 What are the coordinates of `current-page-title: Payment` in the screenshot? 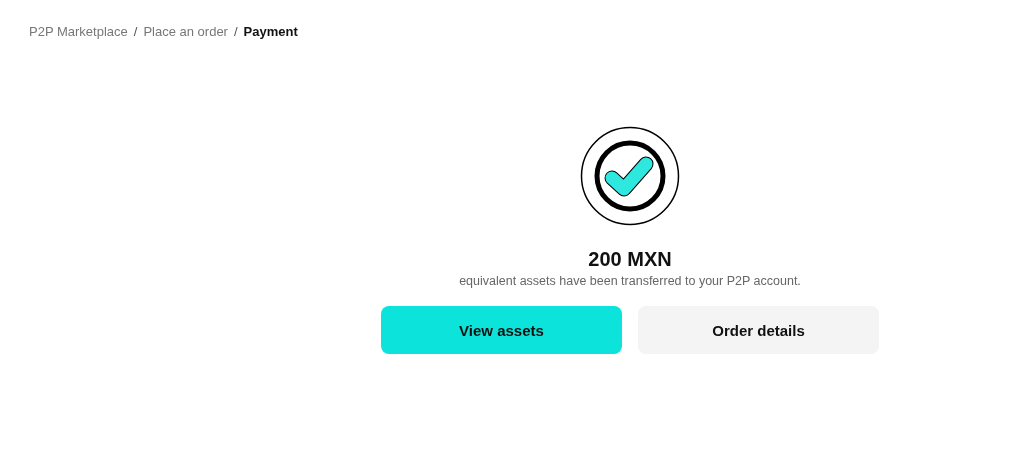 It's located at (270, 31).